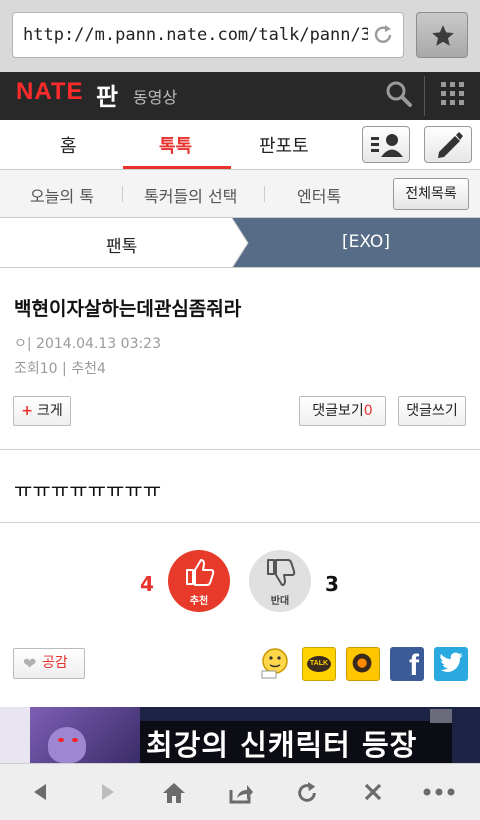 The height and width of the screenshot is (820, 480). Describe the element at coordinates (338, 411) in the screenshot. I see `view-comments-label: 댓글보기` at that location.